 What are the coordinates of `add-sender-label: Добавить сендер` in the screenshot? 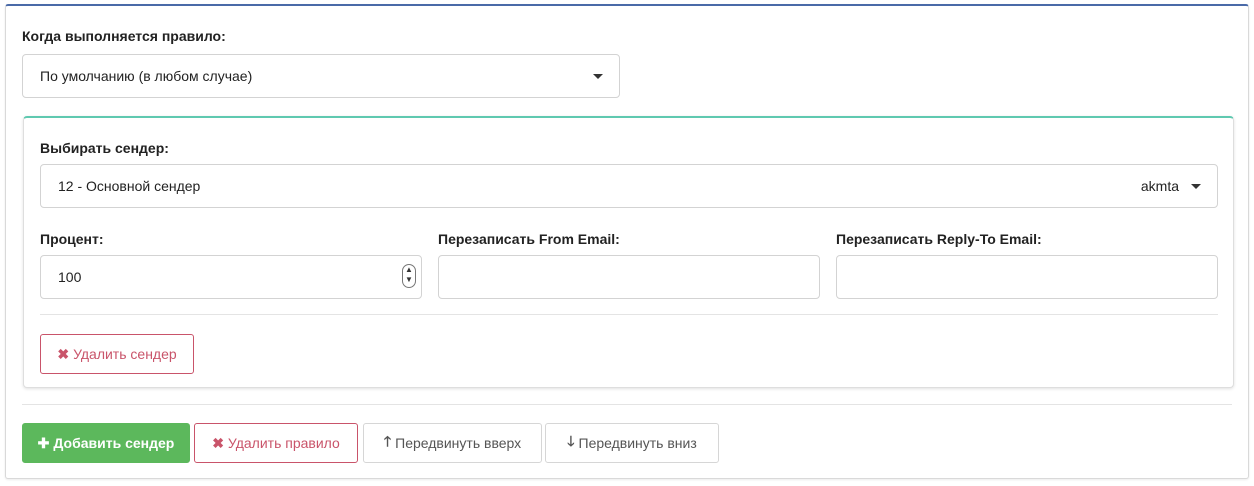 It's located at (114, 443).